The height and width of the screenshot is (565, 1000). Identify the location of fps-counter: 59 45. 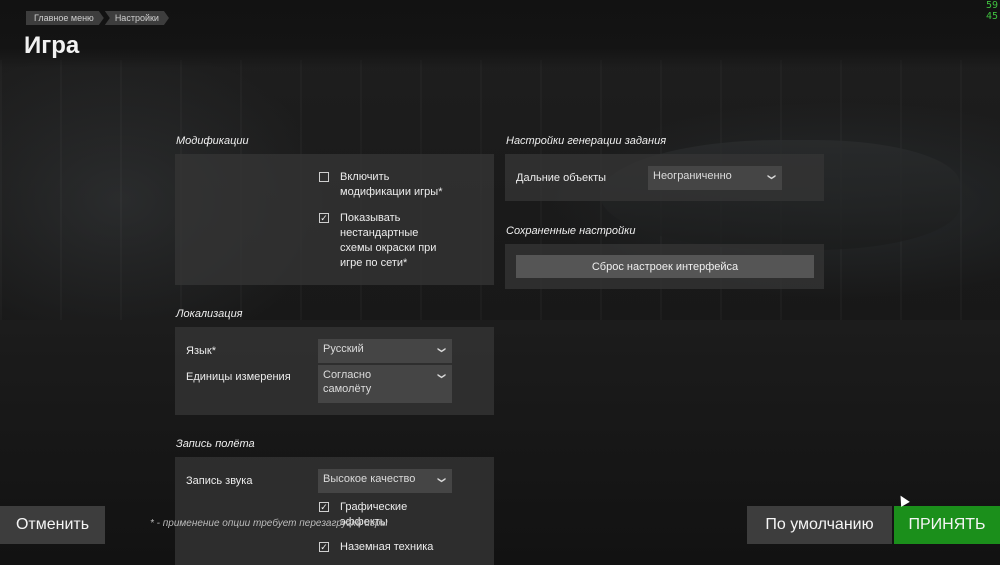
(992, 11).